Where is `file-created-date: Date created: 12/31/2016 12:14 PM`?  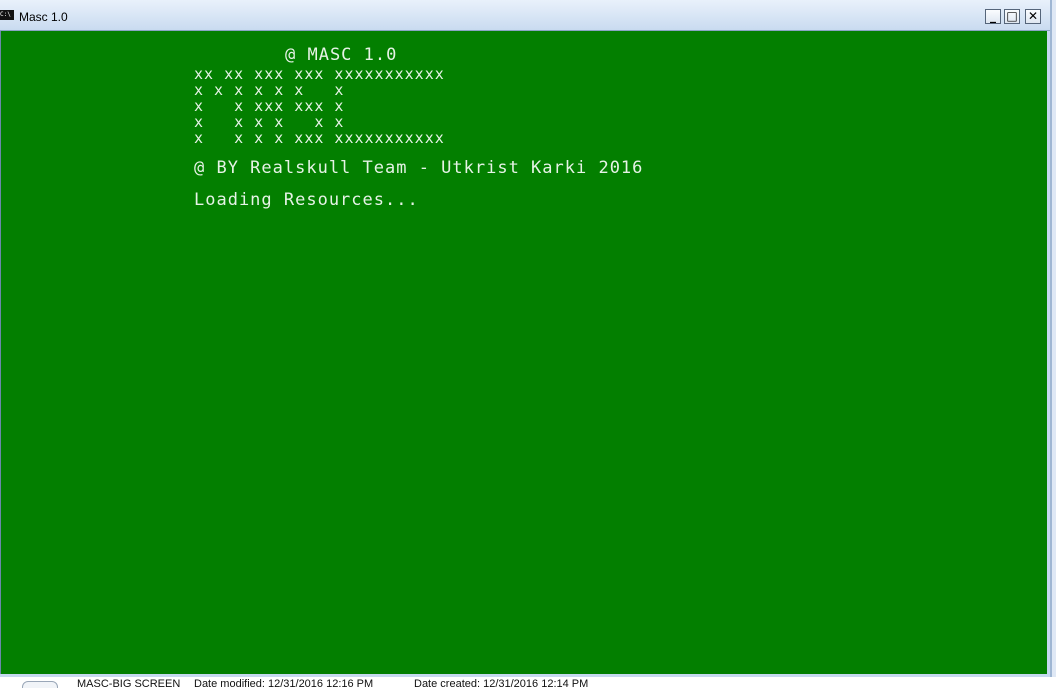 file-created-date: Date created: 12/31/2016 12:14 PM is located at coordinates (501, 683).